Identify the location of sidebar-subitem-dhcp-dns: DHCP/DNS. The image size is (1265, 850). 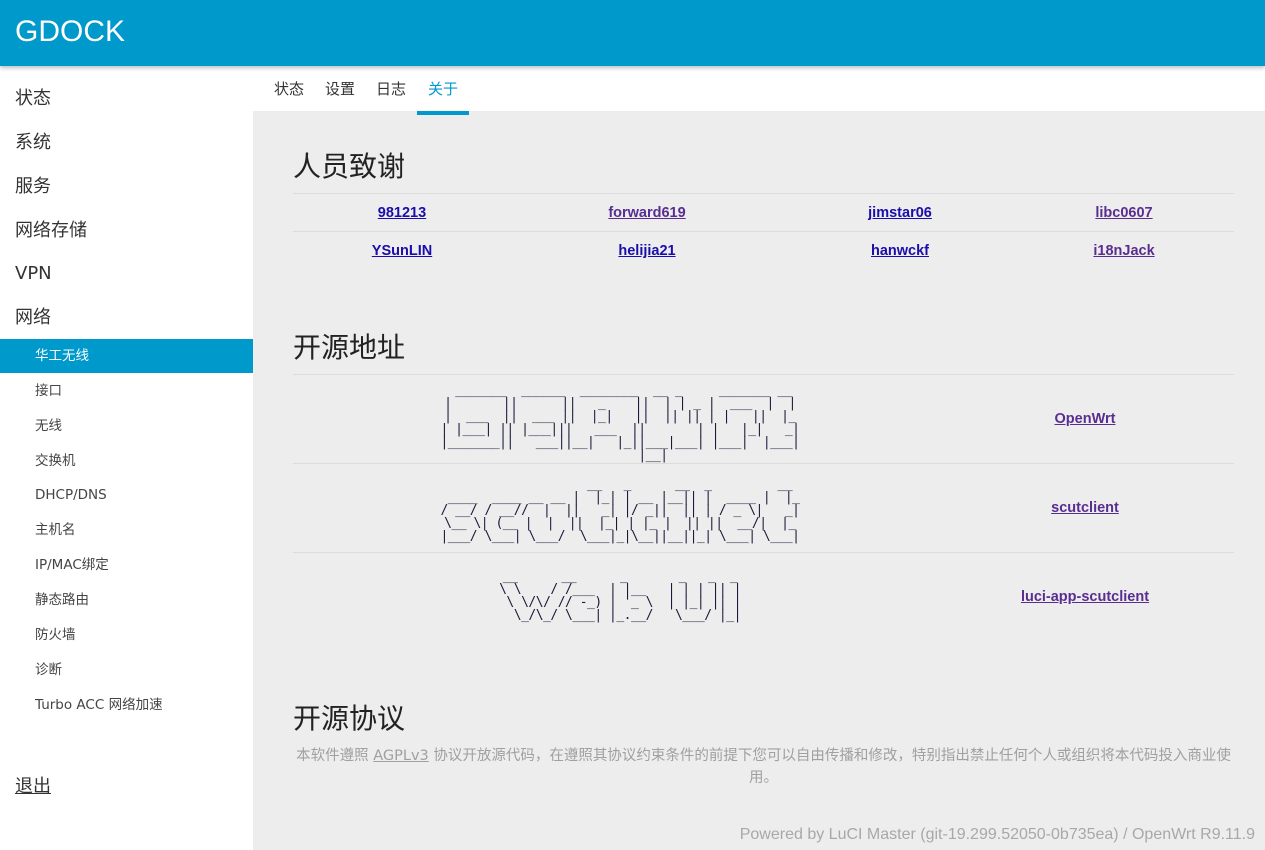
(126, 495).